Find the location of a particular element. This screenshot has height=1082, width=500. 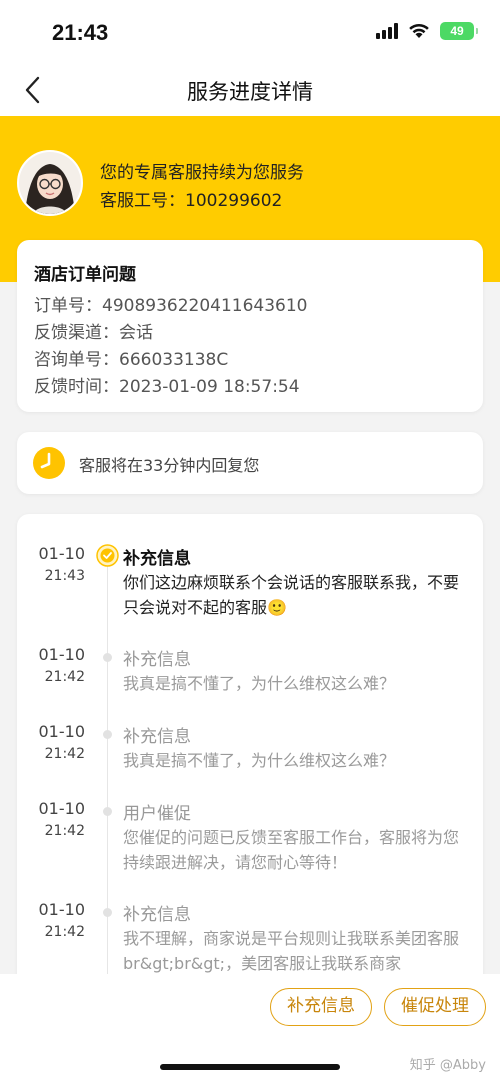

timeline-connector-line is located at coordinates (107, 794).